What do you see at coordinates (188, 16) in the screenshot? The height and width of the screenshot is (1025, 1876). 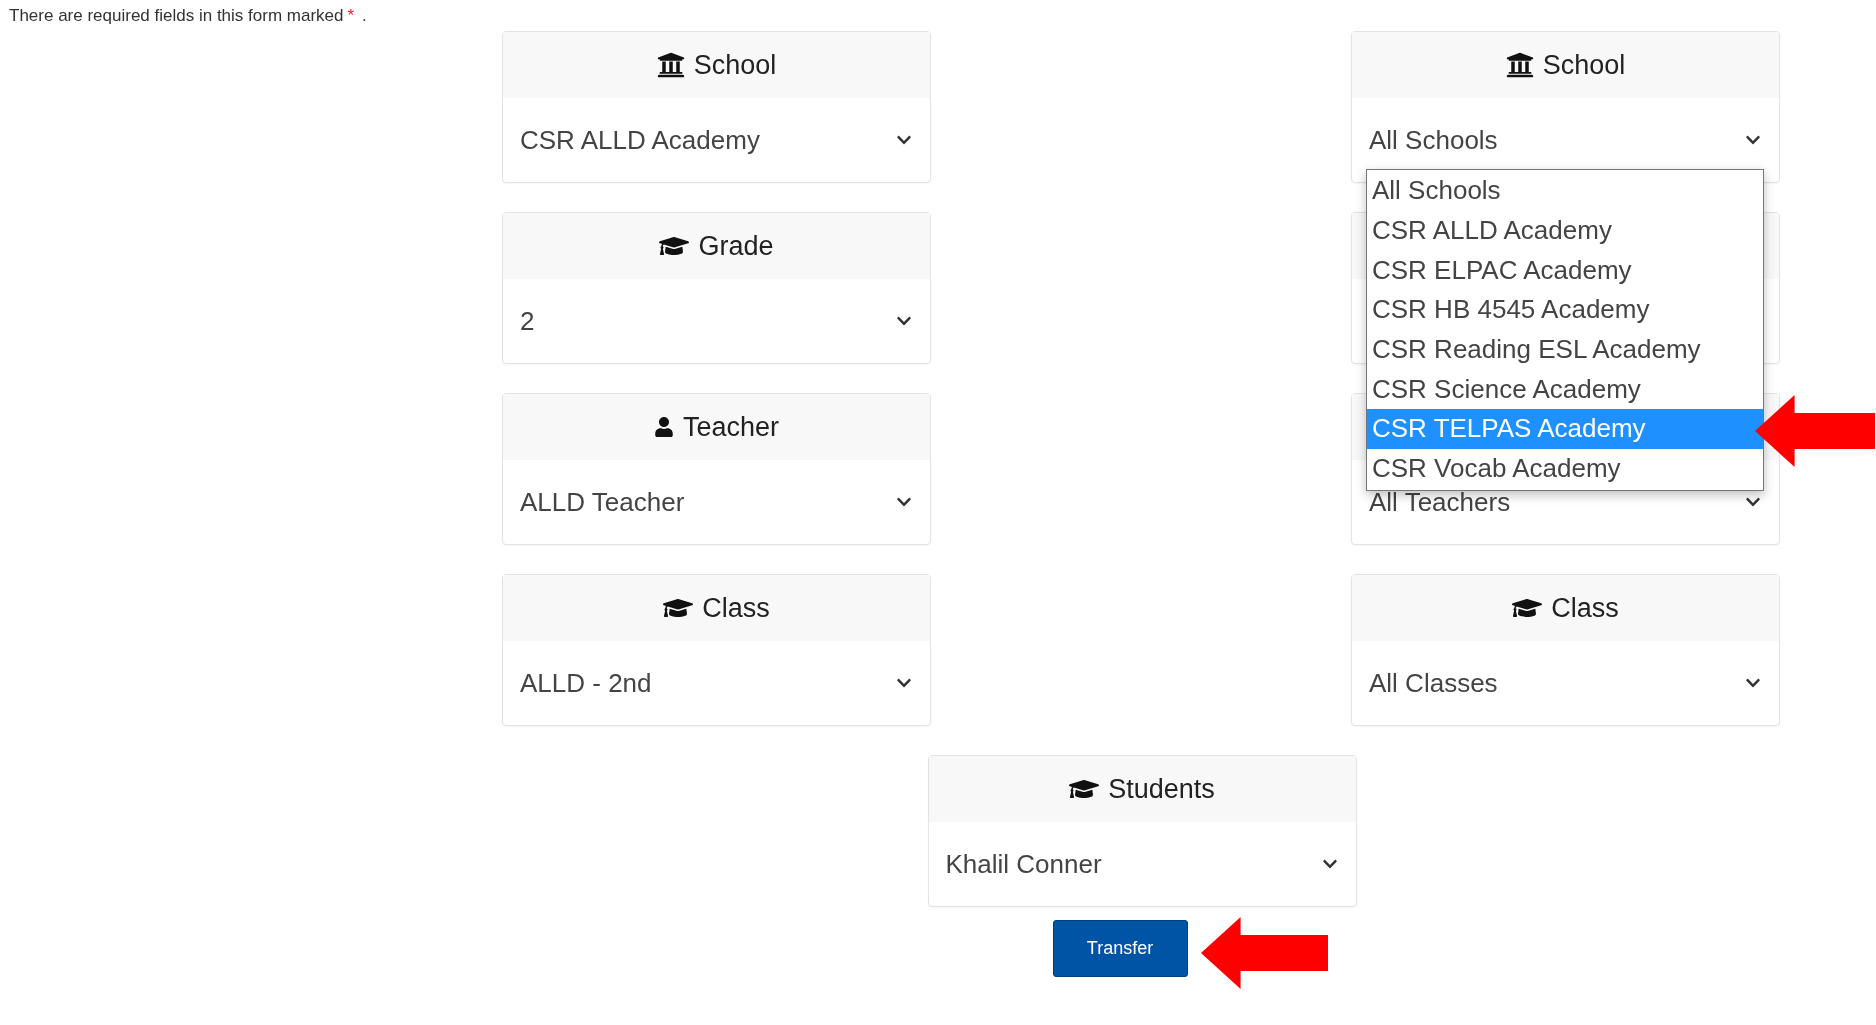 I see `notice-text: There are required fields in this form marked * .` at bounding box center [188, 16].